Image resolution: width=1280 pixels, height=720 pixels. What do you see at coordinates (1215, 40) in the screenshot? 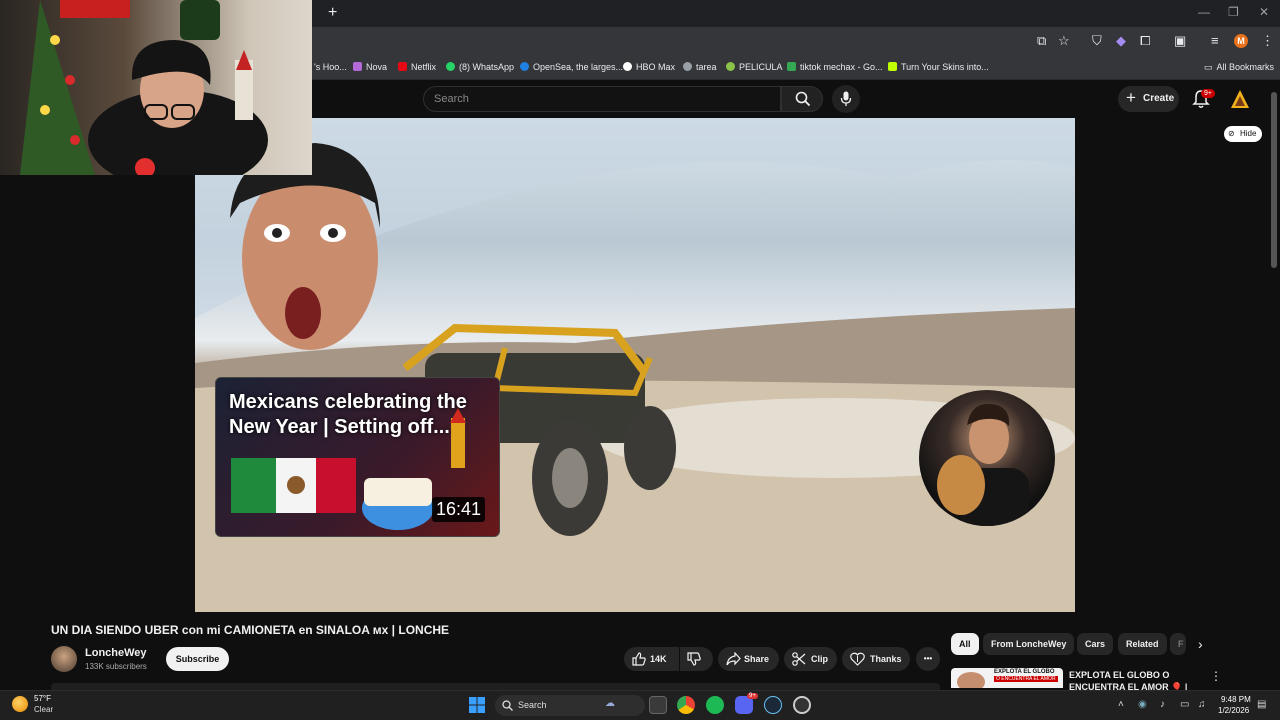
I see `media-controls-icon: ≡` at bounding box center [1215, 40].